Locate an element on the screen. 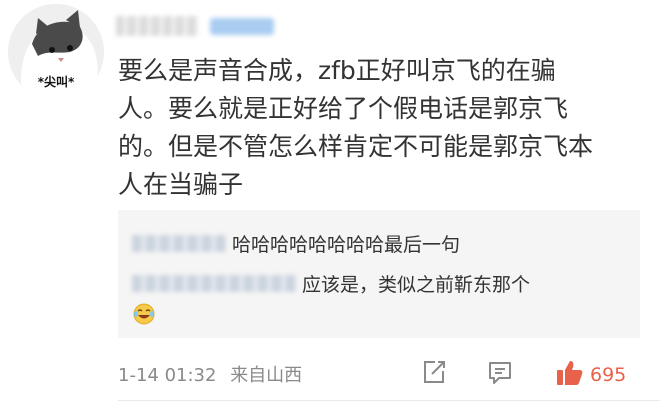 The height and width of the screenshot is (404, 660). like-count: 695 is located at coordinates (608, 375).